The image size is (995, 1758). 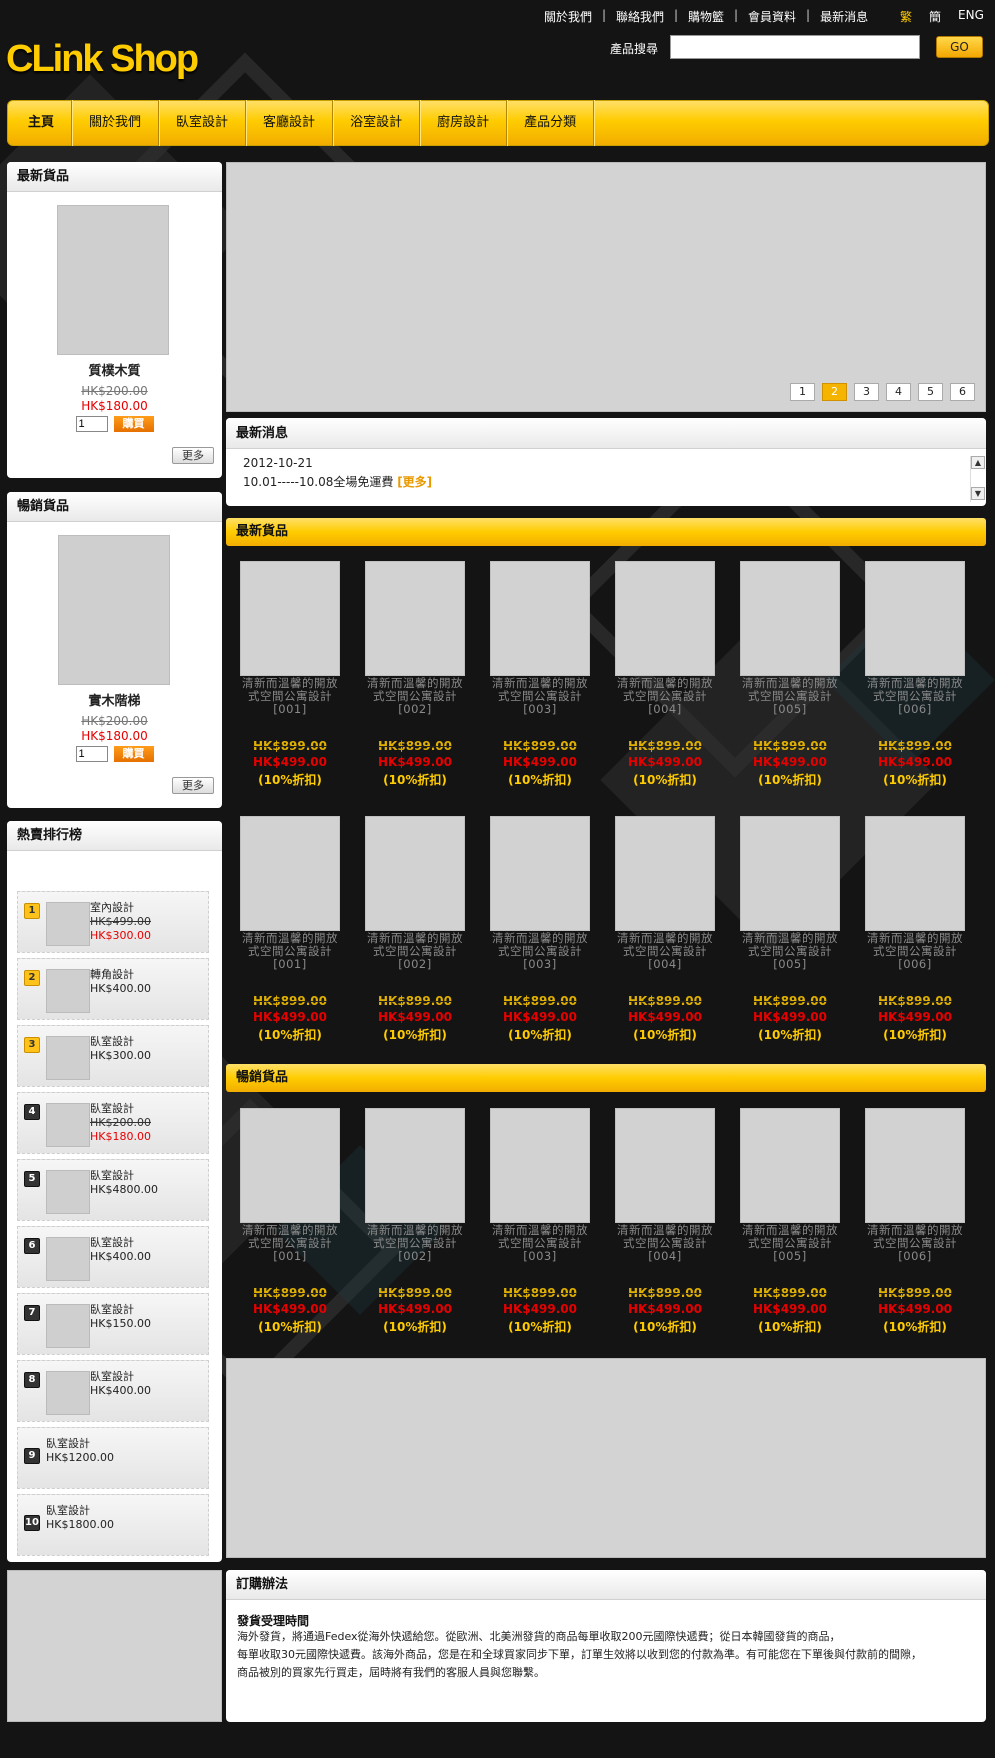 What do you see at coordinates (464, 123) in the screenshot?
I see `nav-kitchen: 廚房設計` at bounding box center [464, 123].